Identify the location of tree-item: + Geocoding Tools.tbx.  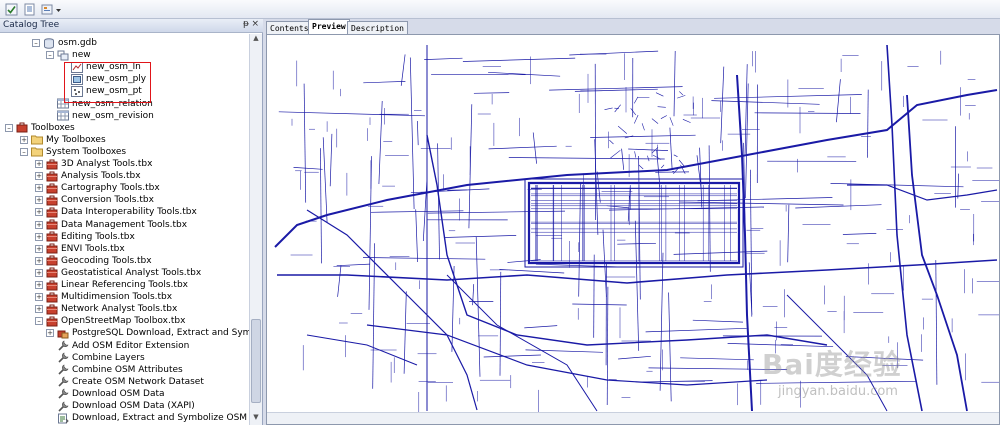
(93, 261).